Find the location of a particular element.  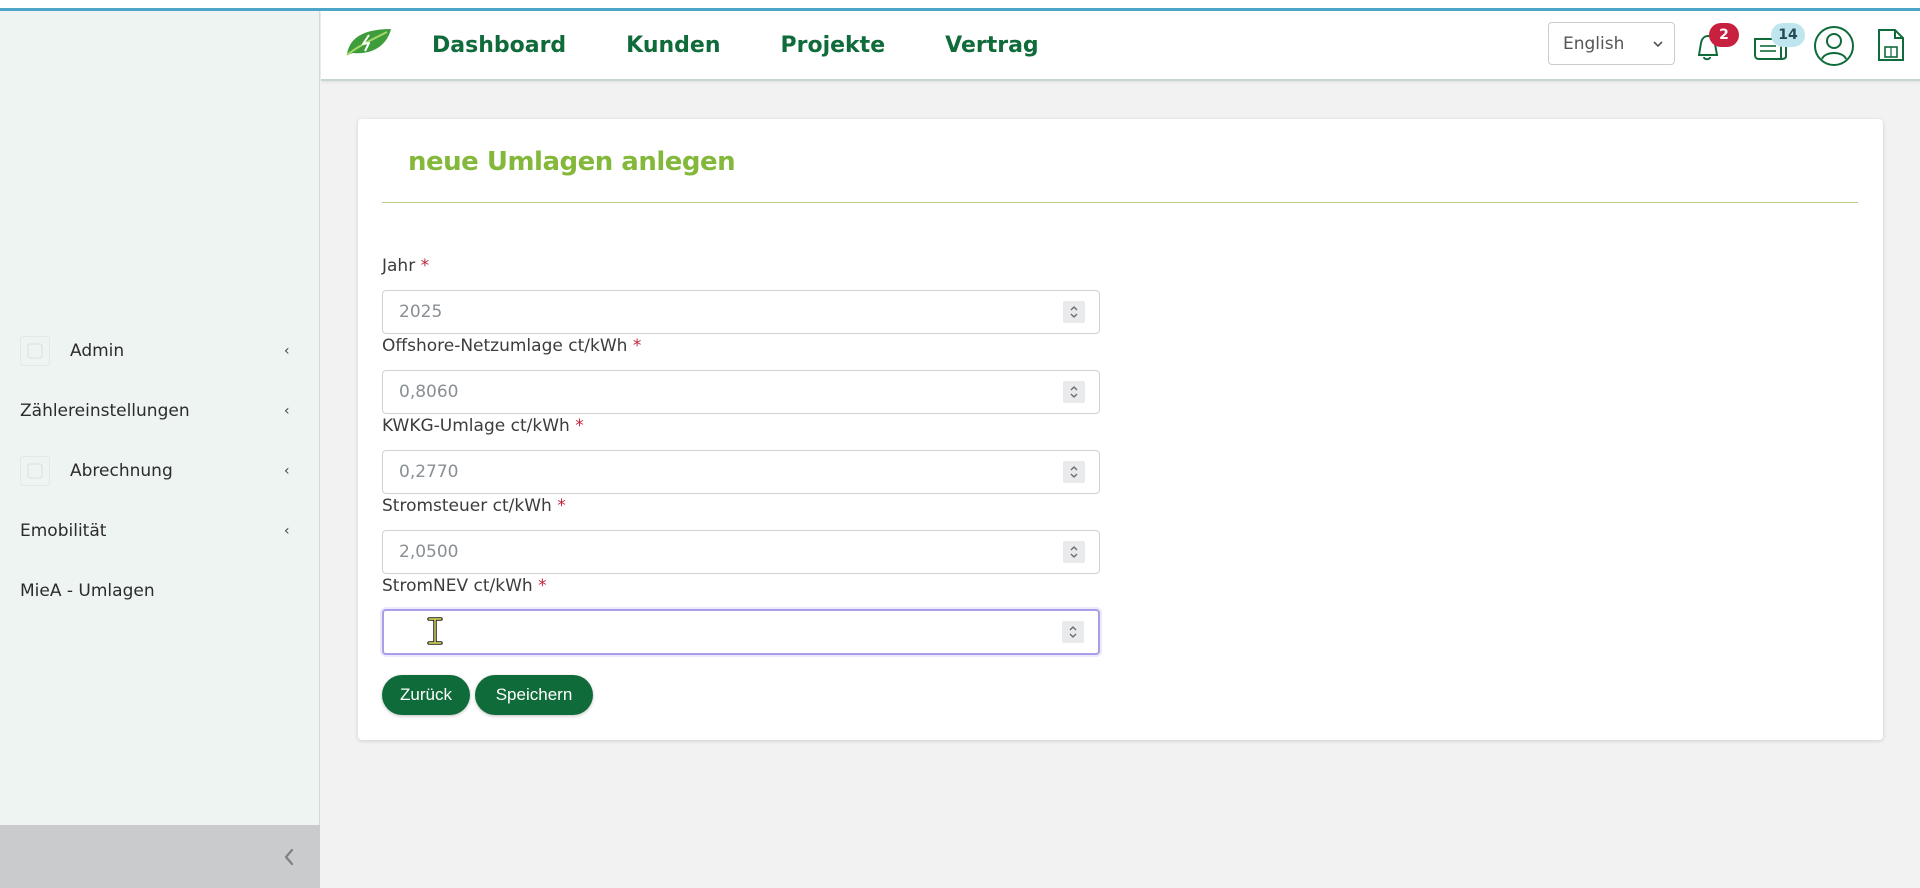

user-profile-button is located at coordinates (1835, 47).